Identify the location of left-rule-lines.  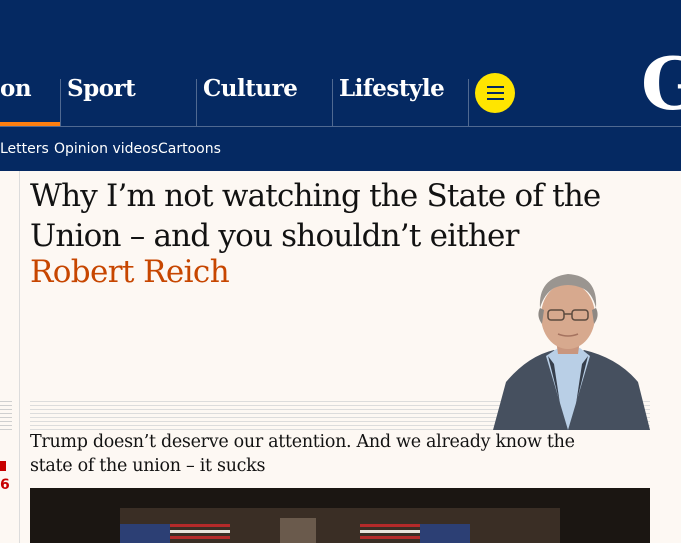
(6, 416).